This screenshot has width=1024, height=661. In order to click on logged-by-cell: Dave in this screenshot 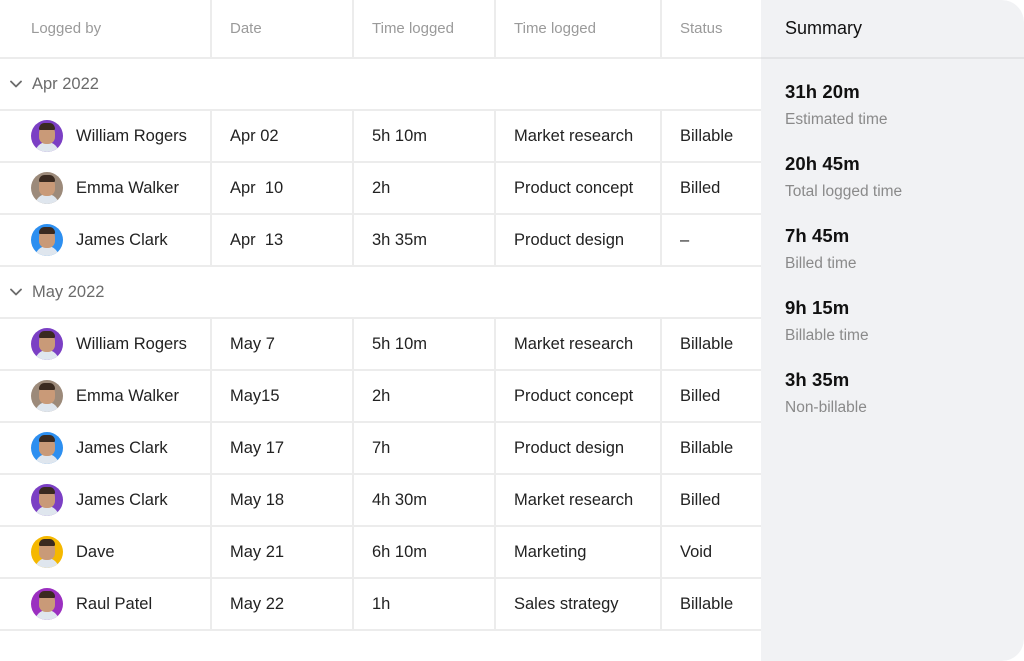, I will do `click(106, 552)`.